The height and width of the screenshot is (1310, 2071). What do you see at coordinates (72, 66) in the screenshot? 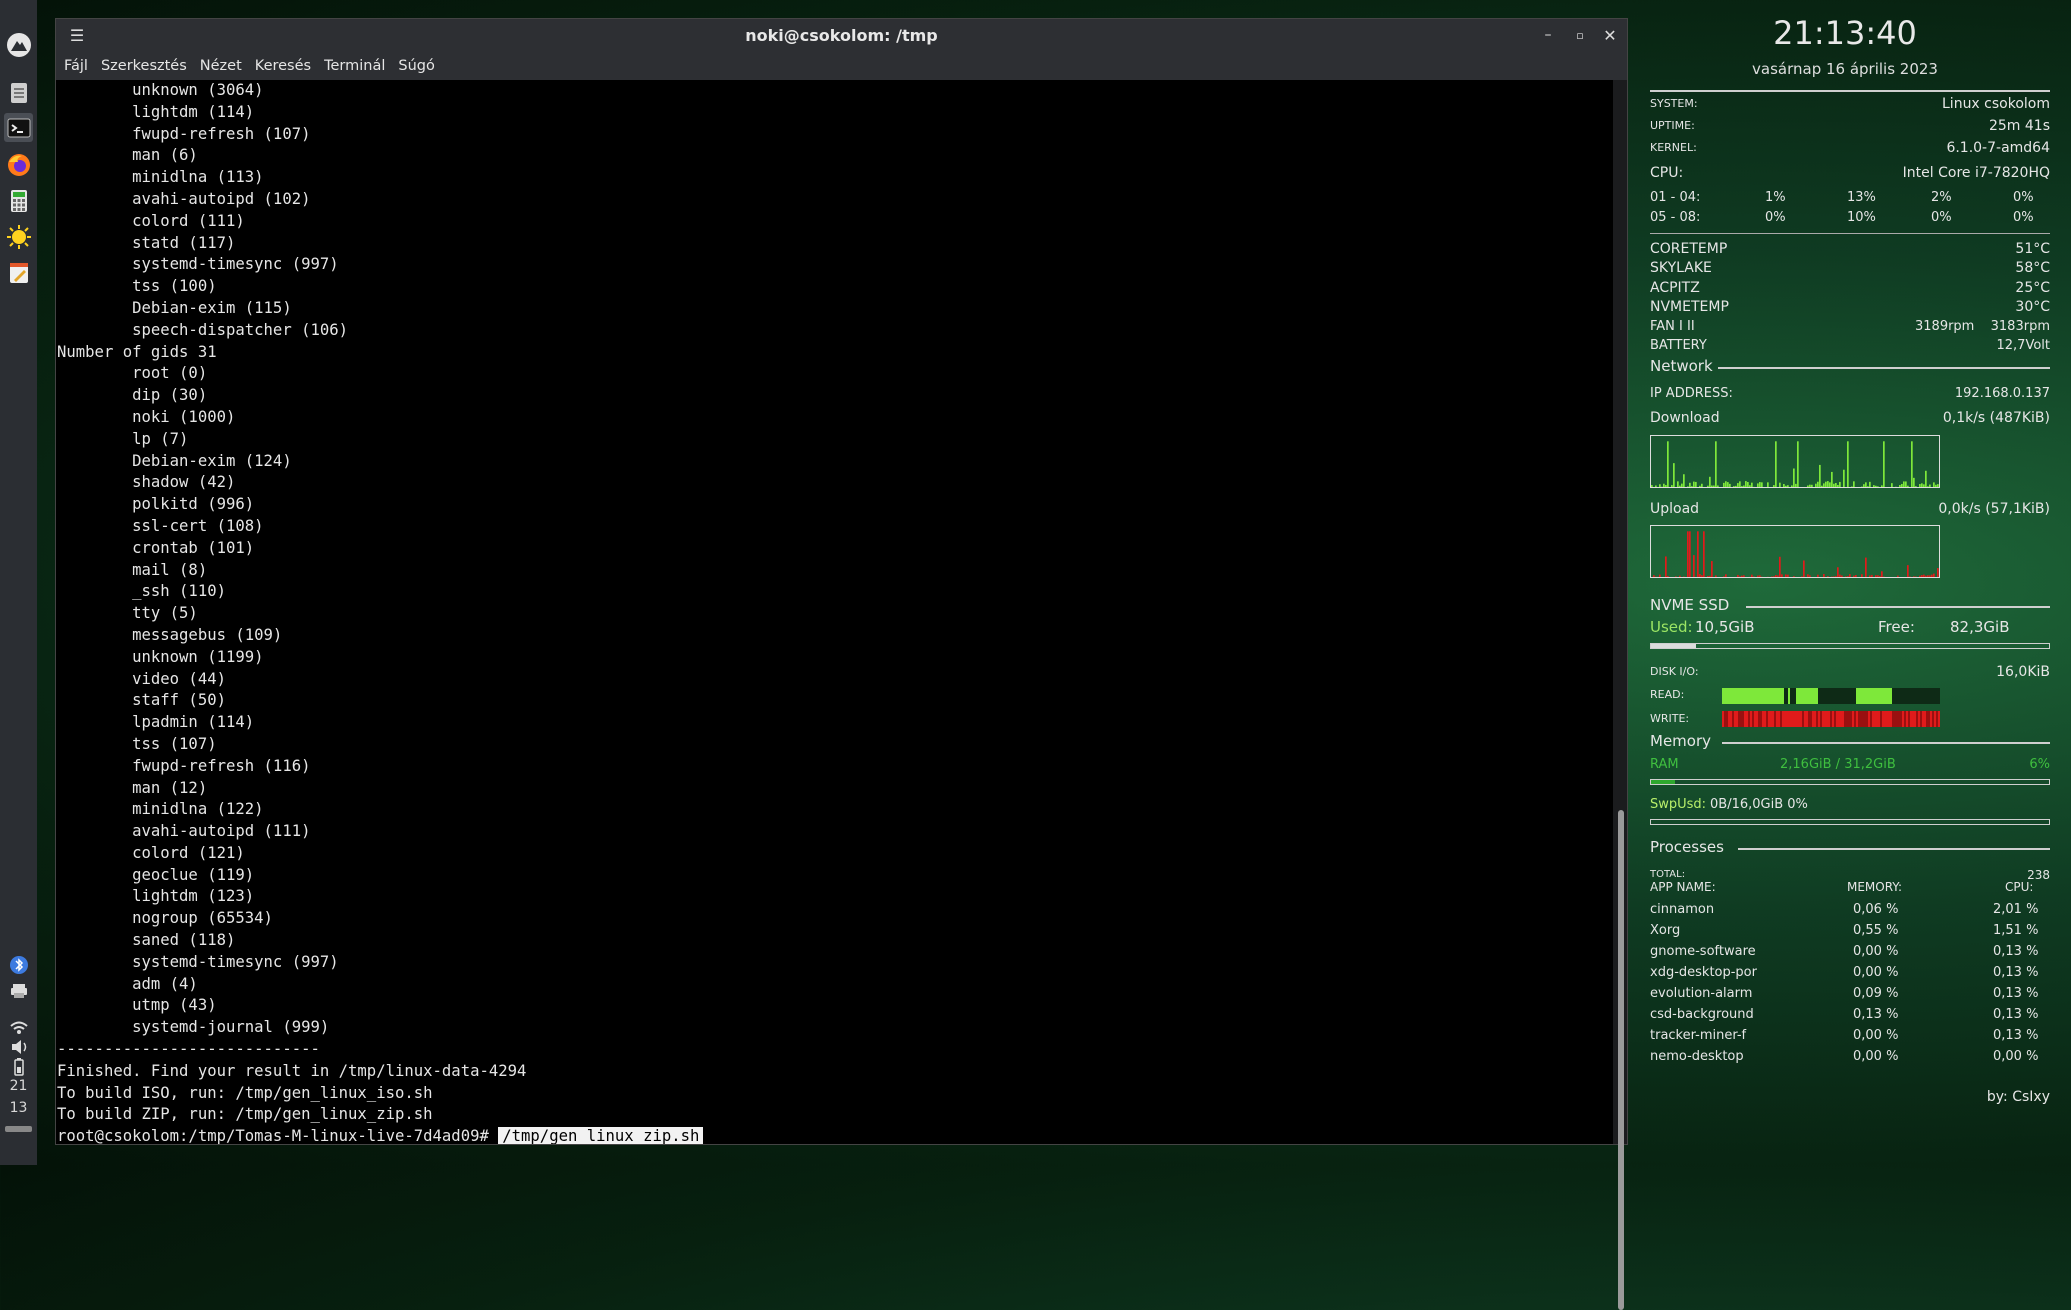
I see `menu-file: Fájl` at bounding box center [72, 66].